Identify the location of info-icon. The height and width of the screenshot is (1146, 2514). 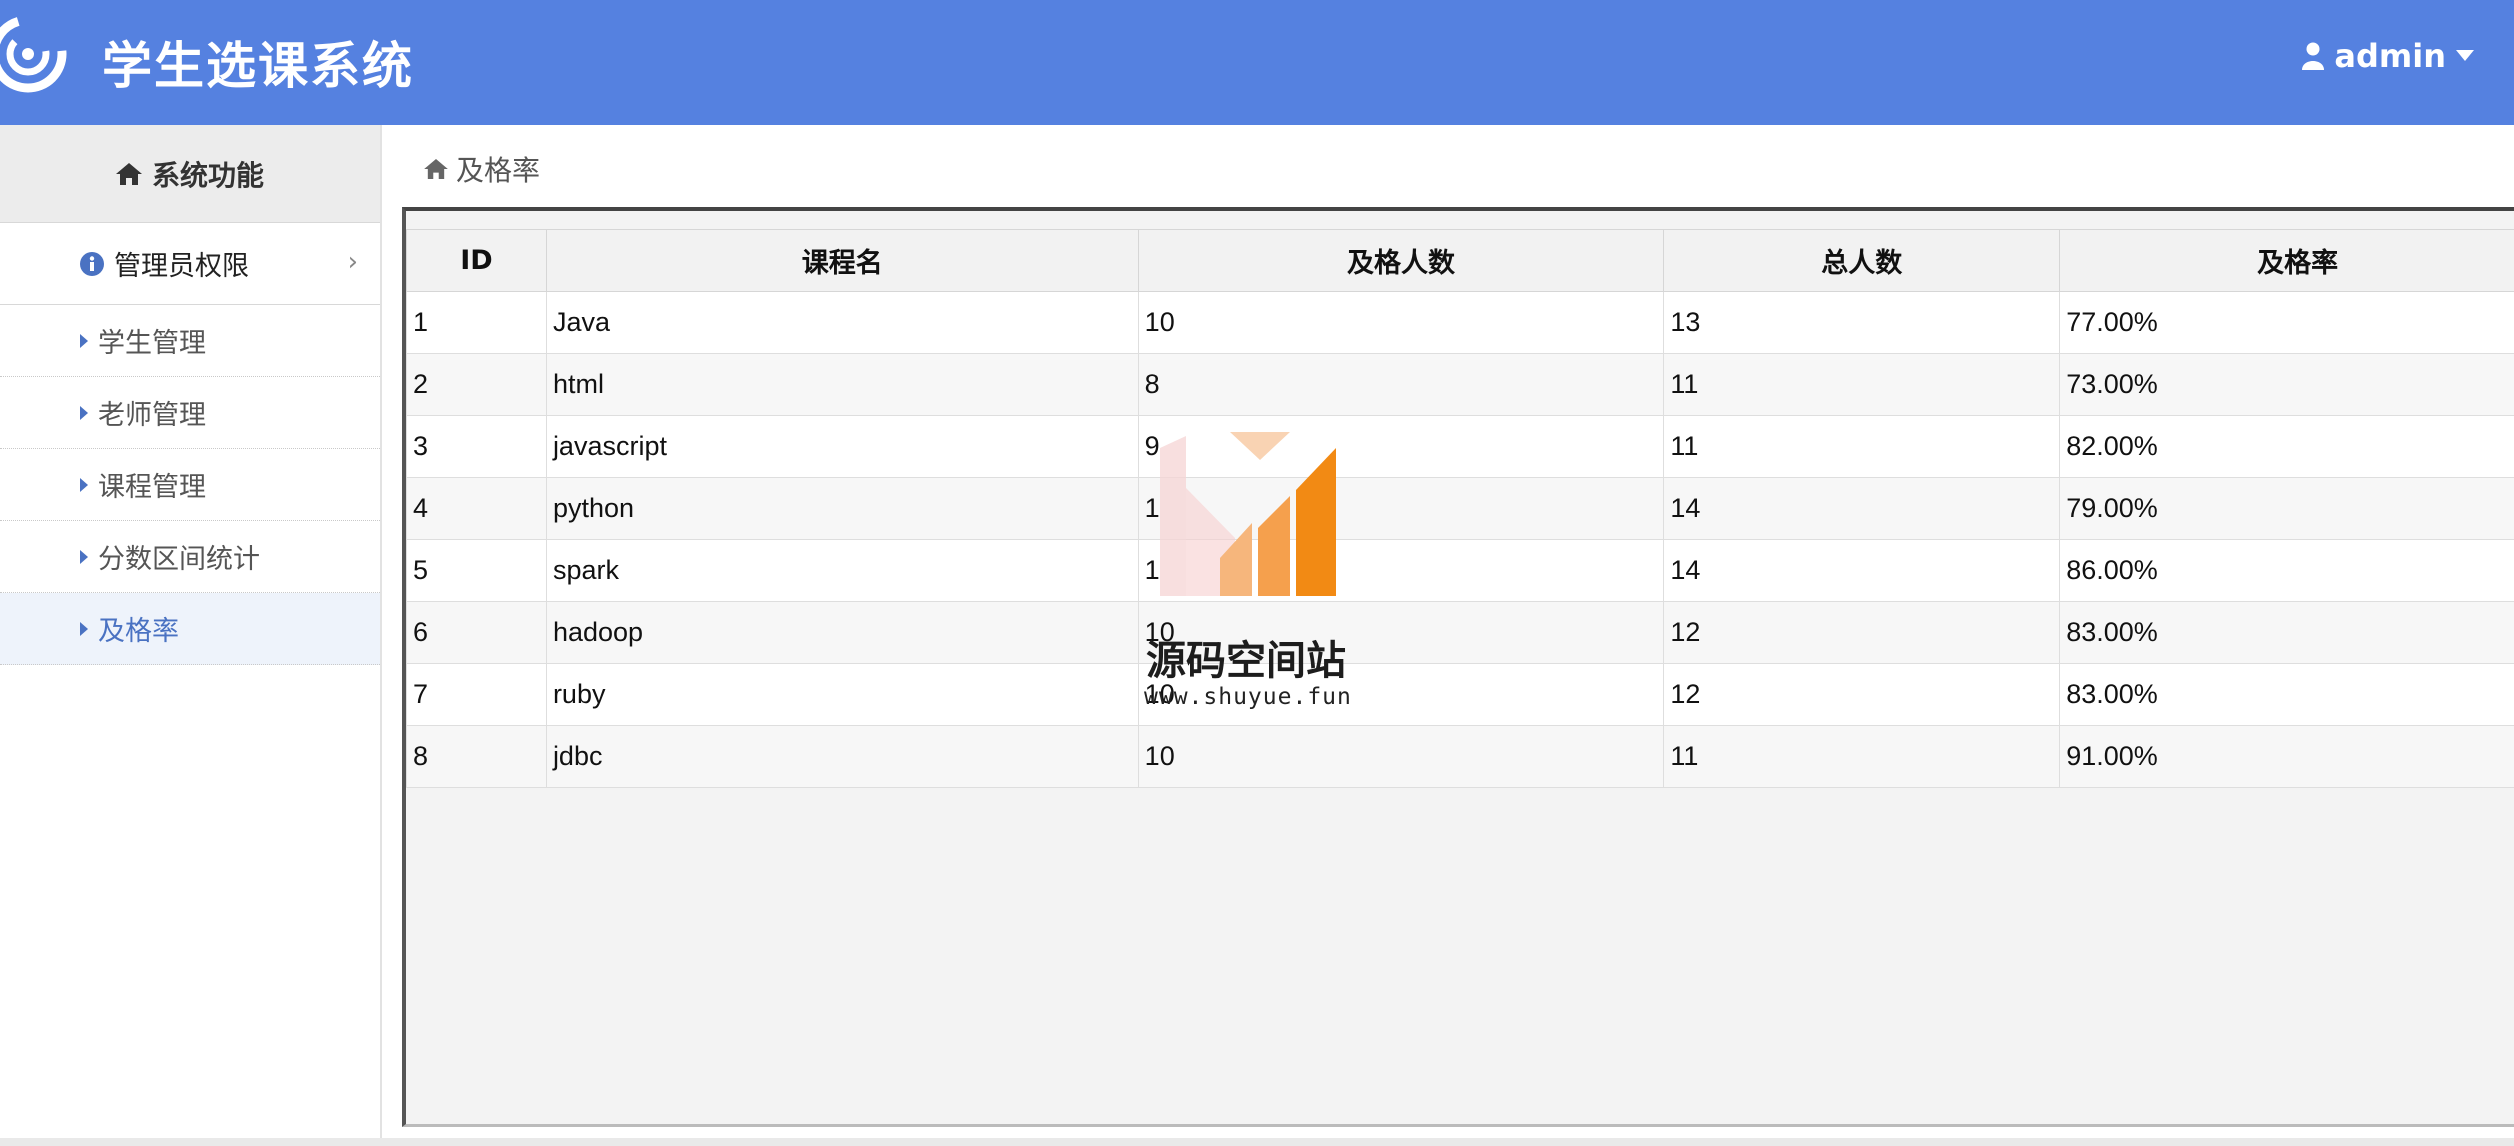
(92, 263).